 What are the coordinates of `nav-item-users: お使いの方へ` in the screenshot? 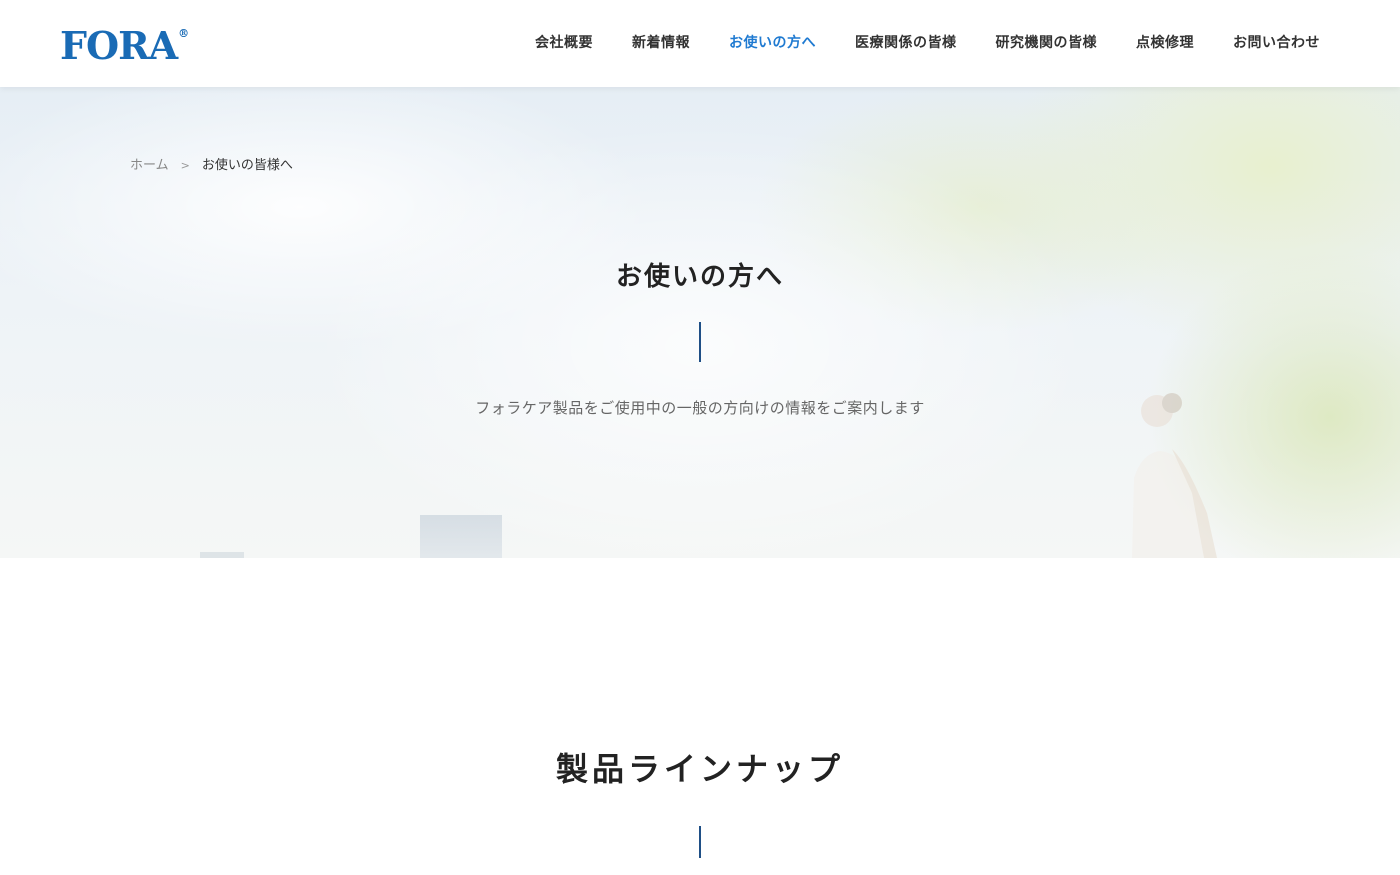 It's located at (772, 43).